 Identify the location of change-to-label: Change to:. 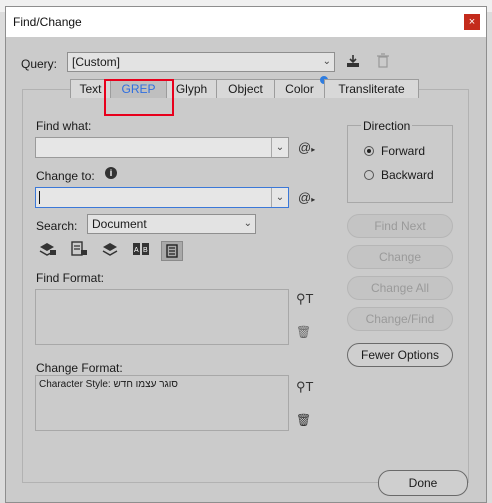
(65, 176).